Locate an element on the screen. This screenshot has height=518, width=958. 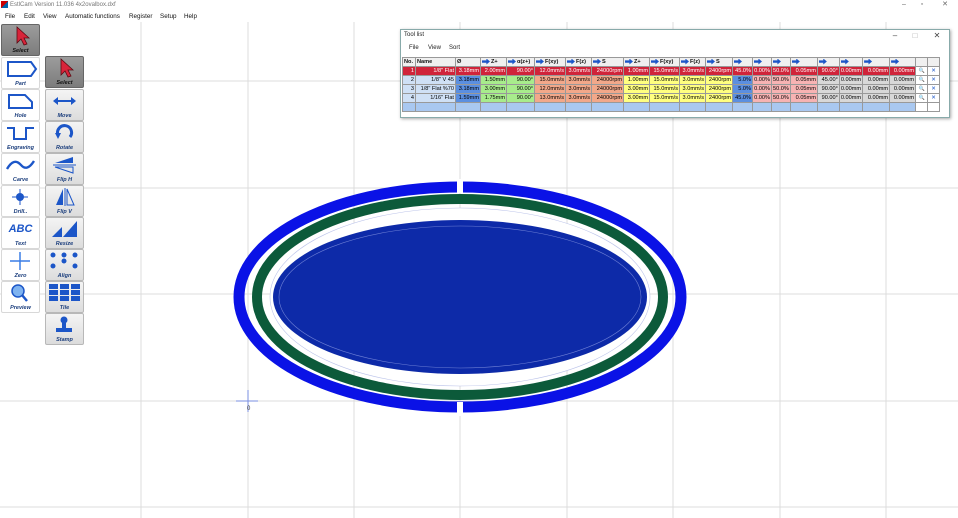
hole-button: Hole is located at coordinates (20, 105).